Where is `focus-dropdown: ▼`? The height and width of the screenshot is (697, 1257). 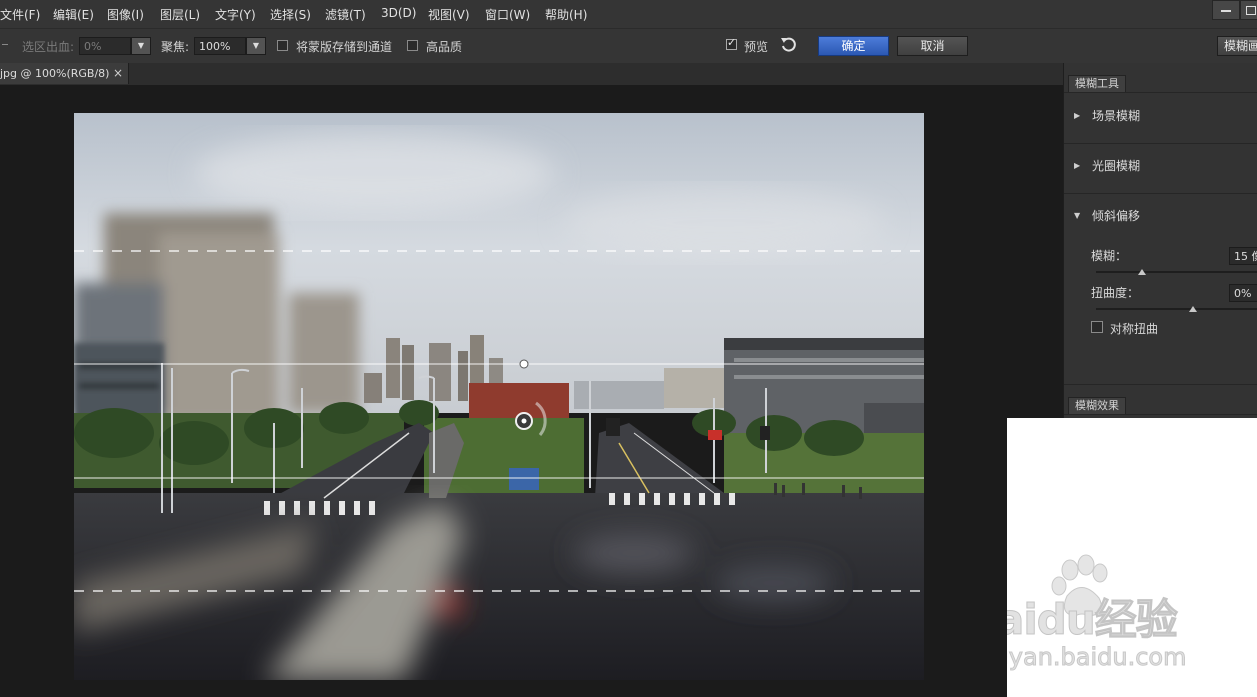 focus-dropdown: ▼ is located at coordinates (256, 46).